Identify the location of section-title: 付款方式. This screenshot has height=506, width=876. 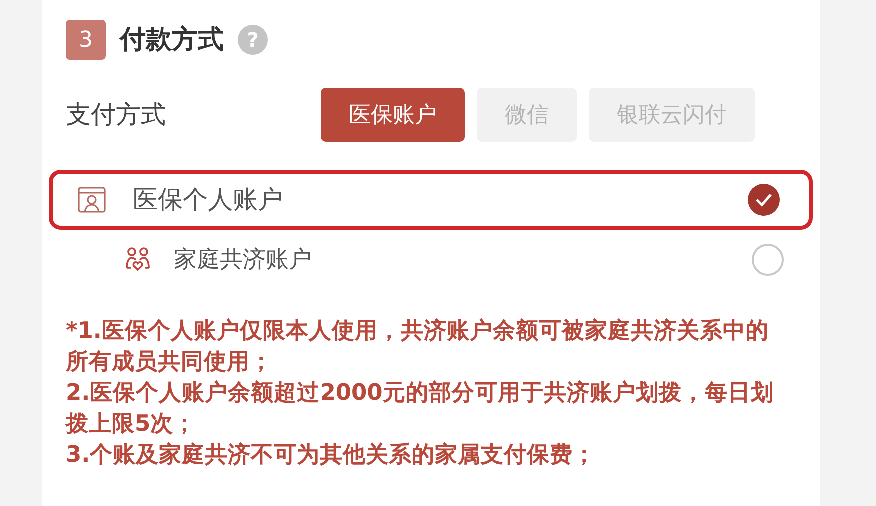
(172, 40).